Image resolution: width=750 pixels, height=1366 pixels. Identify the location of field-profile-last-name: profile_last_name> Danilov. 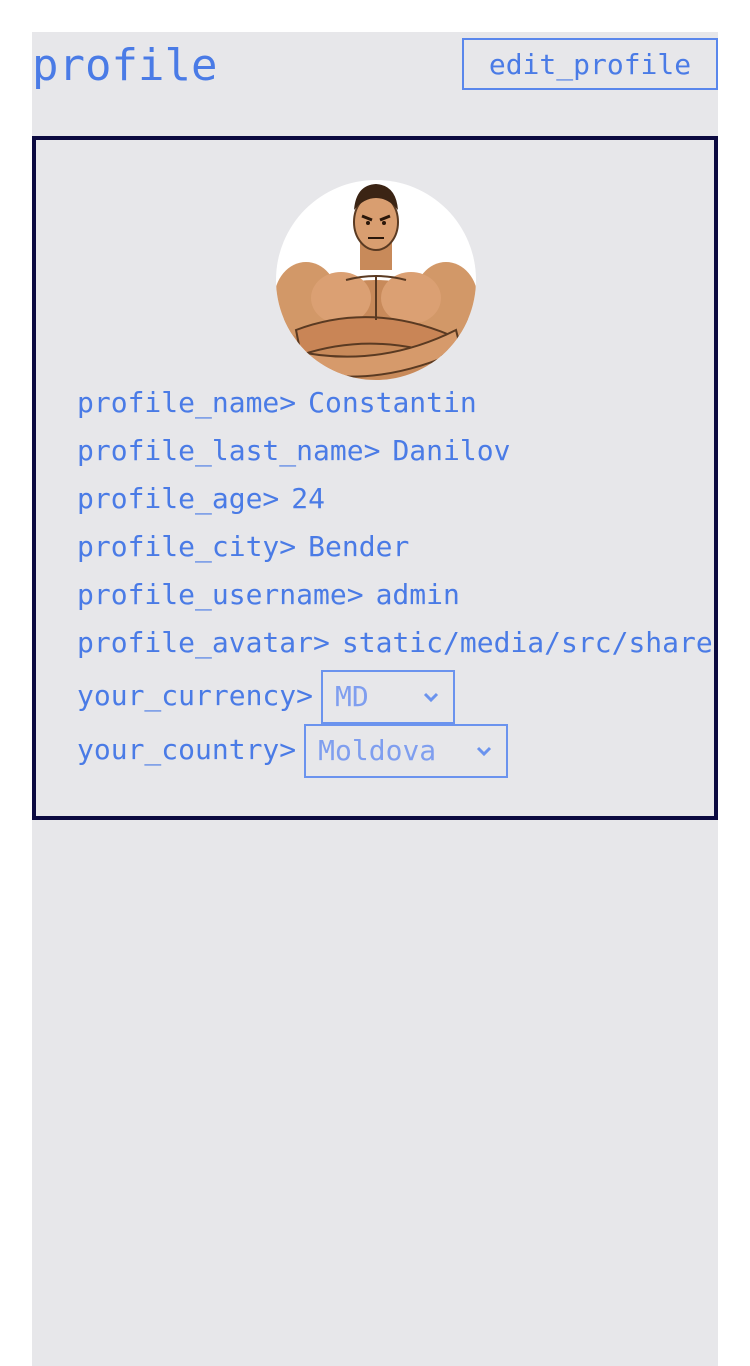
(293, 451).